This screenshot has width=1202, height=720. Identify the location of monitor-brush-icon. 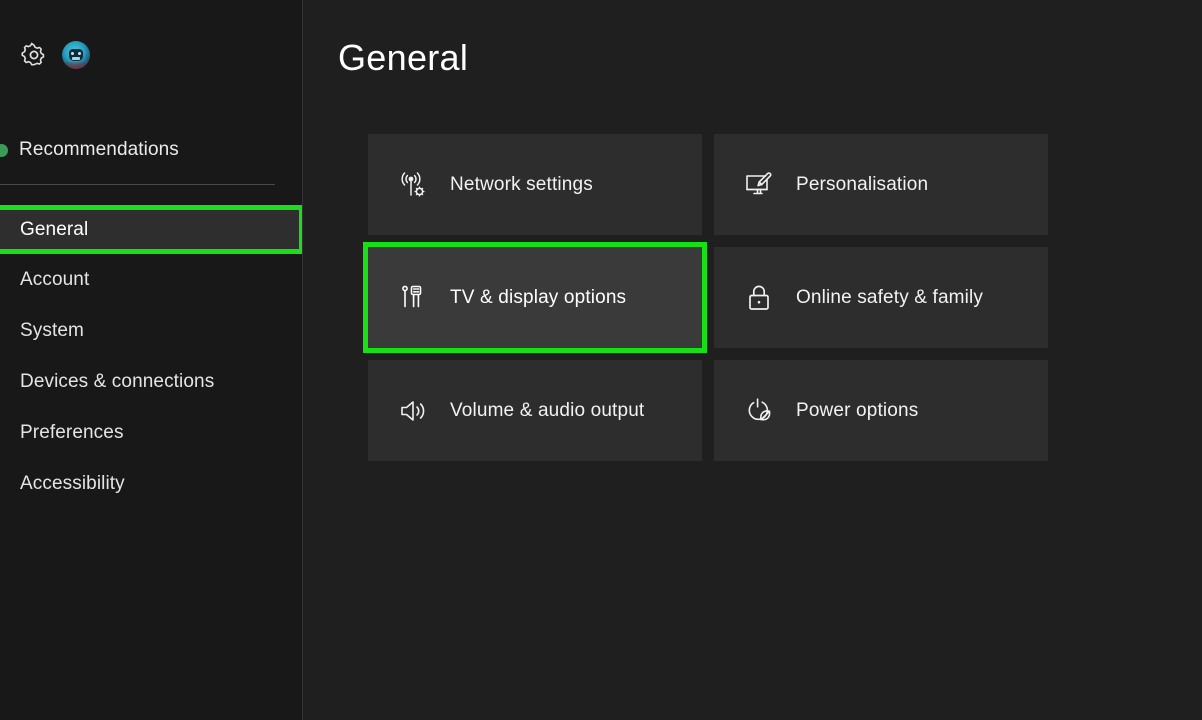
(759, 185).